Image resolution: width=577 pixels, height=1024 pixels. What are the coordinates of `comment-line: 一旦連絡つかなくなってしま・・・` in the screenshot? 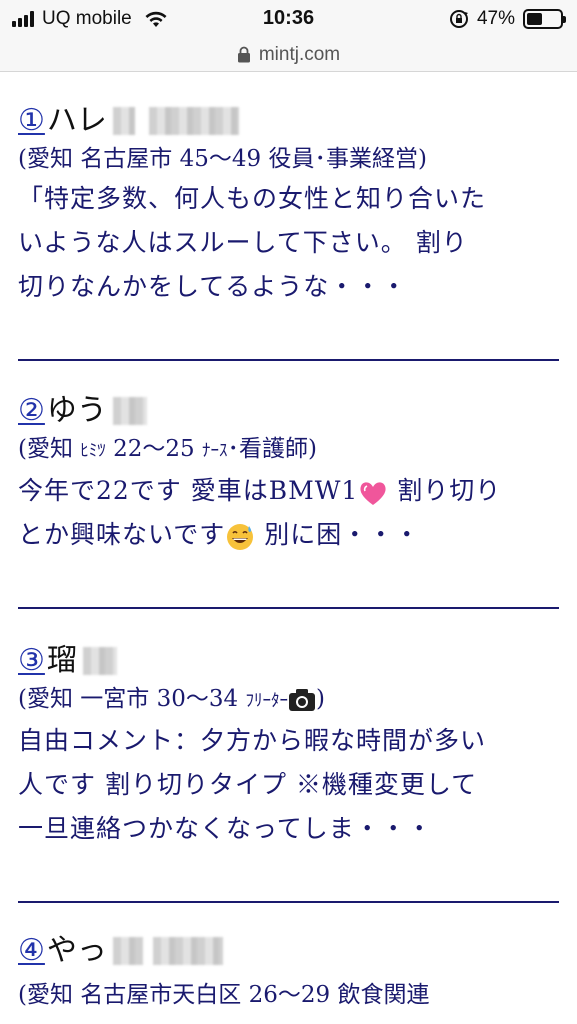 It's located at (225, 828).